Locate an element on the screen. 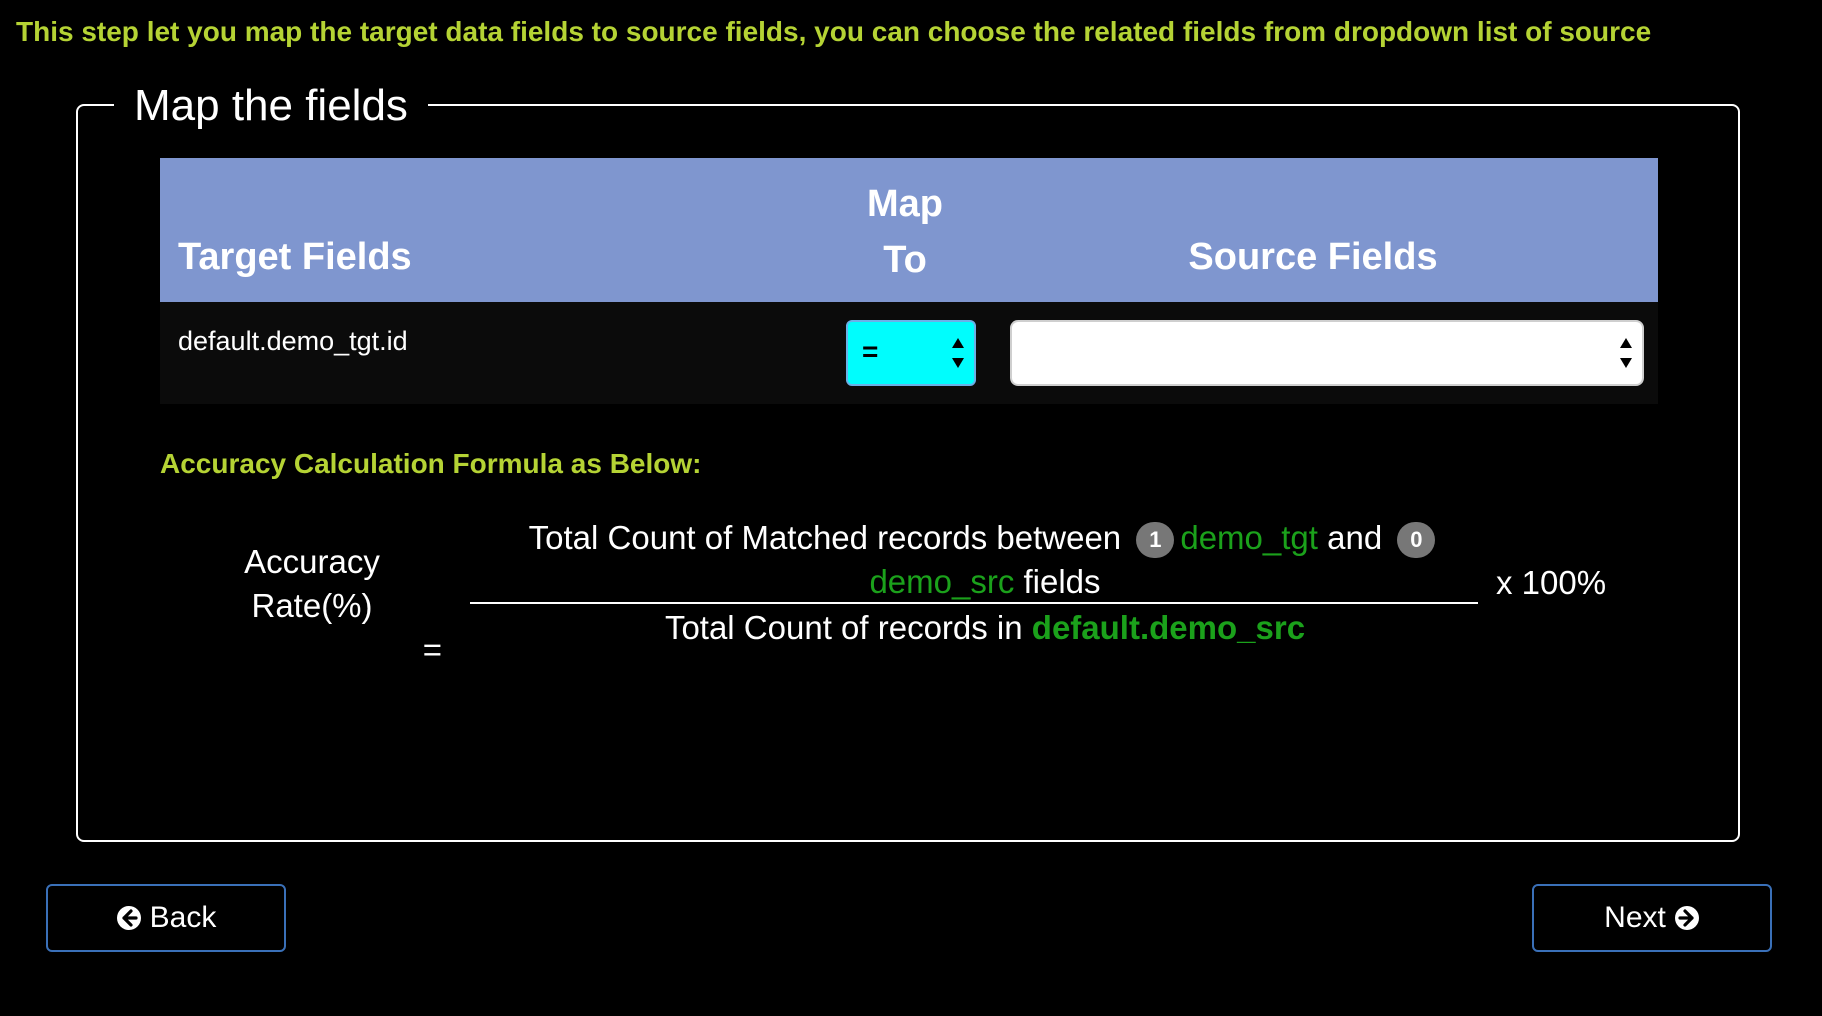 This screenshot has height=1016, width=1822. accuracy-rate-label: Accuracy Rate(%) = is located at coordinates (312, 606).